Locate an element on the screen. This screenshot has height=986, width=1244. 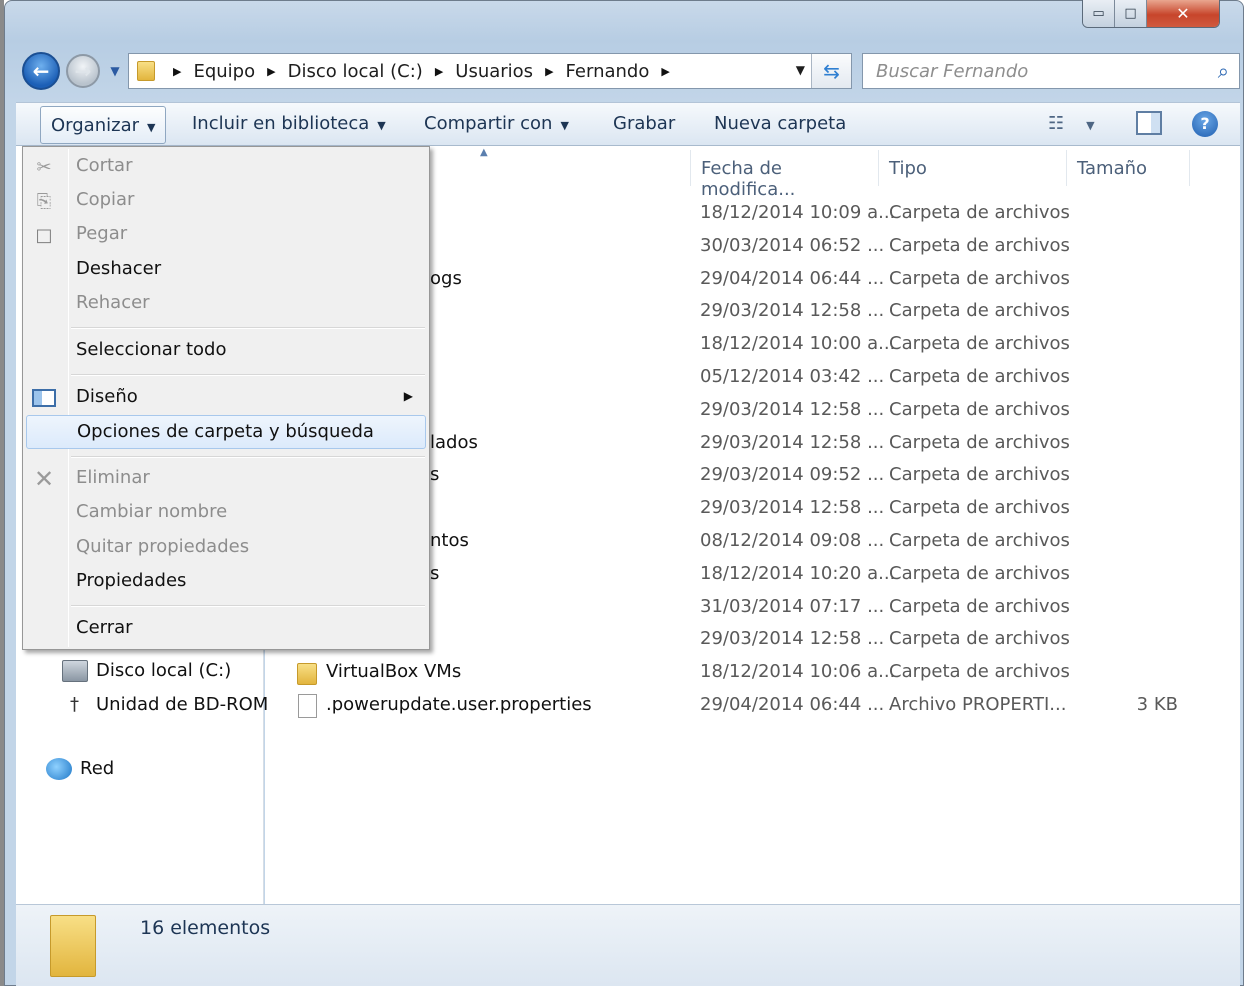
recent-pages-dropdown: ▼ is located at coordinates (115, 71).